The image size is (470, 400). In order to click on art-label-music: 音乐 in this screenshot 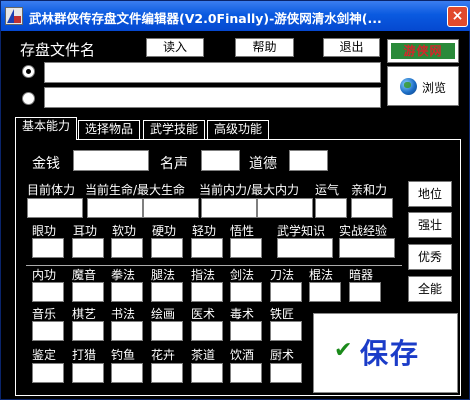, I will do `click(44, 314)`.